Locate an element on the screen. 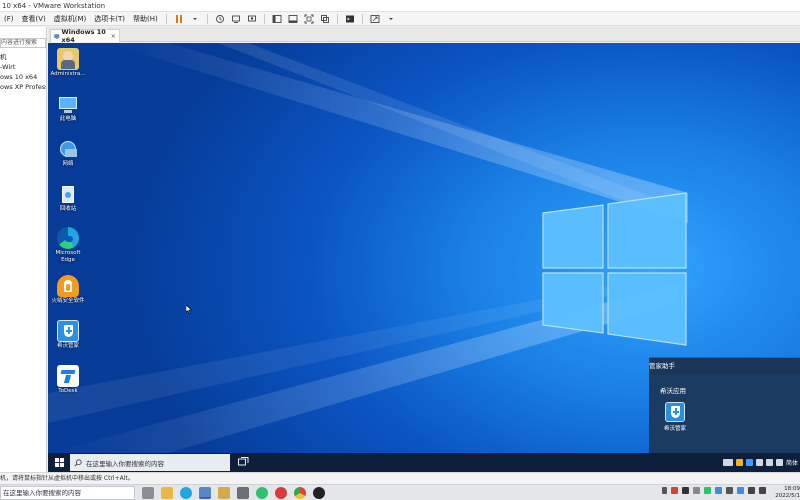 The image size is (800, 500). todesk-icon is located at coordinates (68, 376).